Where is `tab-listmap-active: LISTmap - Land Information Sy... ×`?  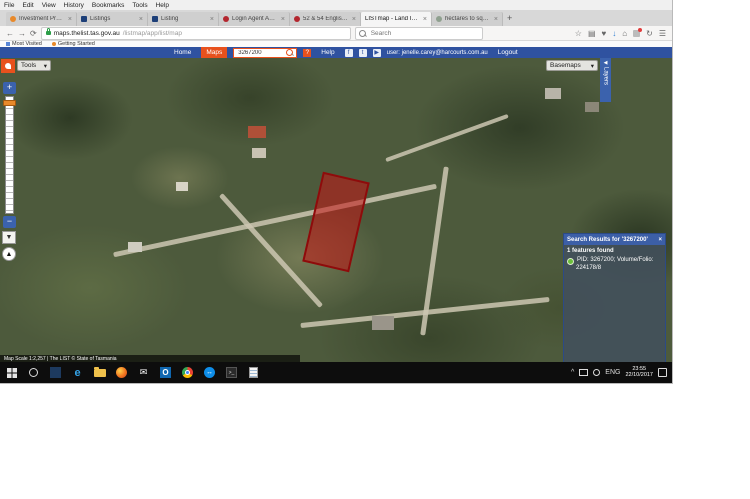
tab-listmap-active: LISTmap - Land Information Sy... × is located at coordinates (396, 19).